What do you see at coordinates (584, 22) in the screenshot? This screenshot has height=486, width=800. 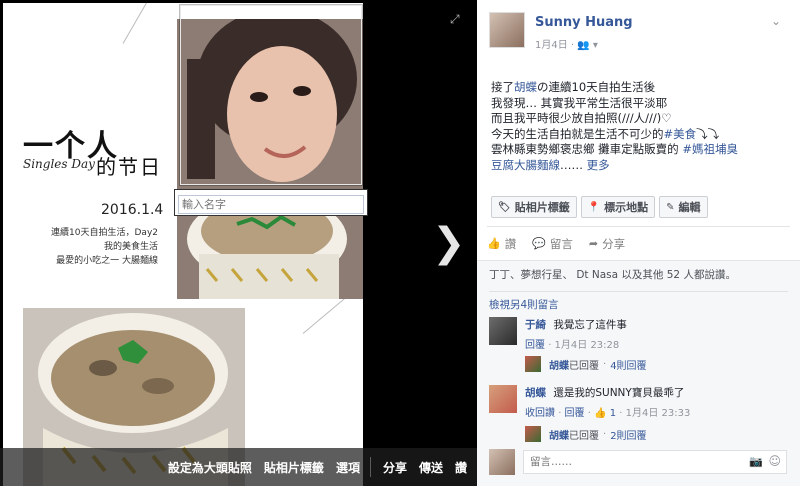 I see `author-name: Sunny Huang` at bounding box center [584, 22].